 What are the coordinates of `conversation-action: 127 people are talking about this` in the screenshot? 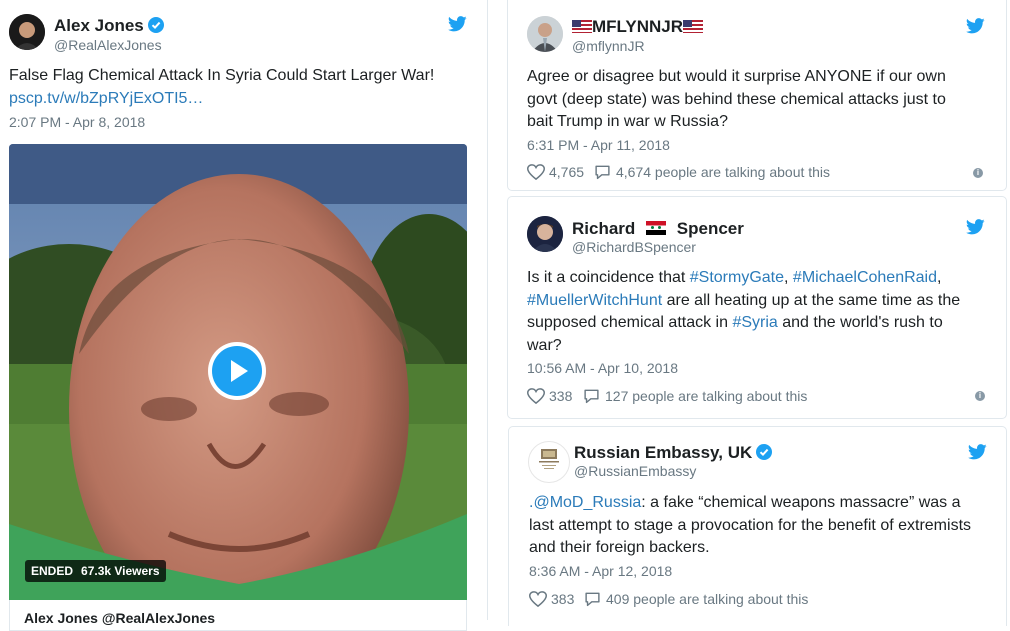 It's located at (695, 396).